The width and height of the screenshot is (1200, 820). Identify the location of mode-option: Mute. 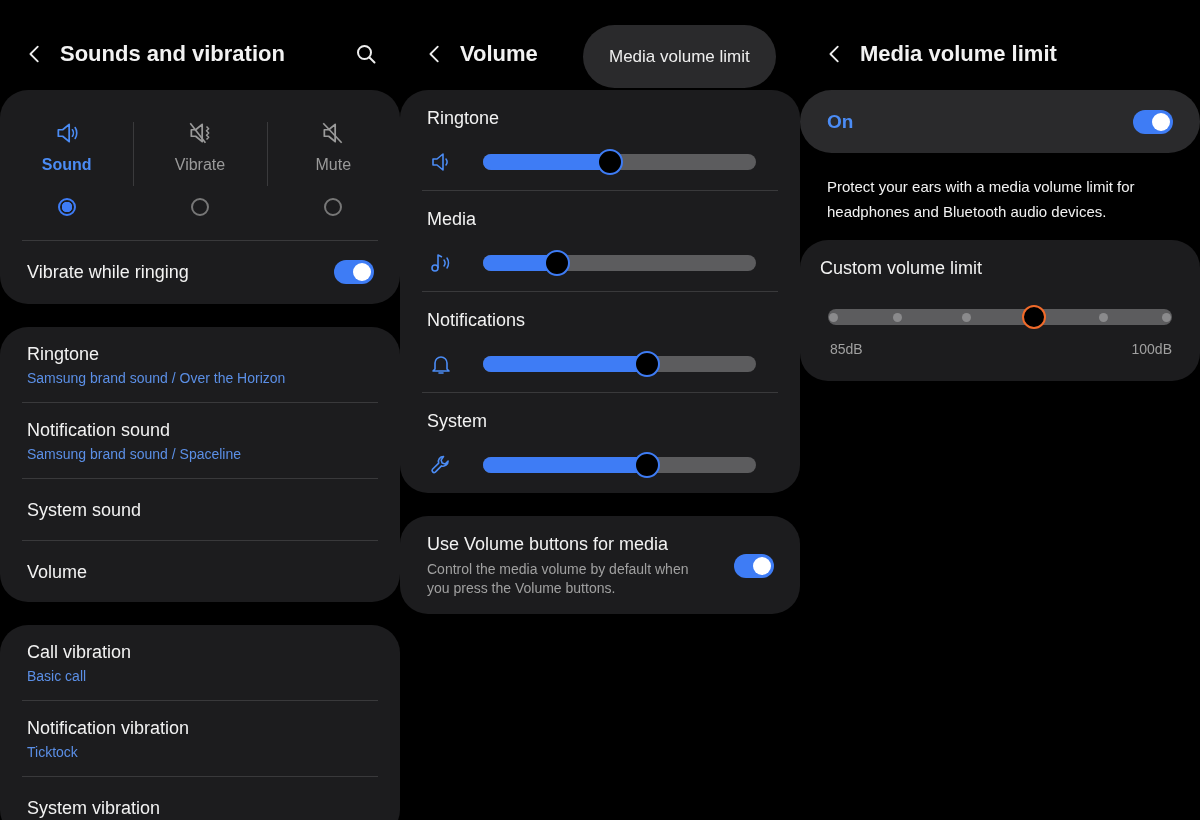
(333, 168).